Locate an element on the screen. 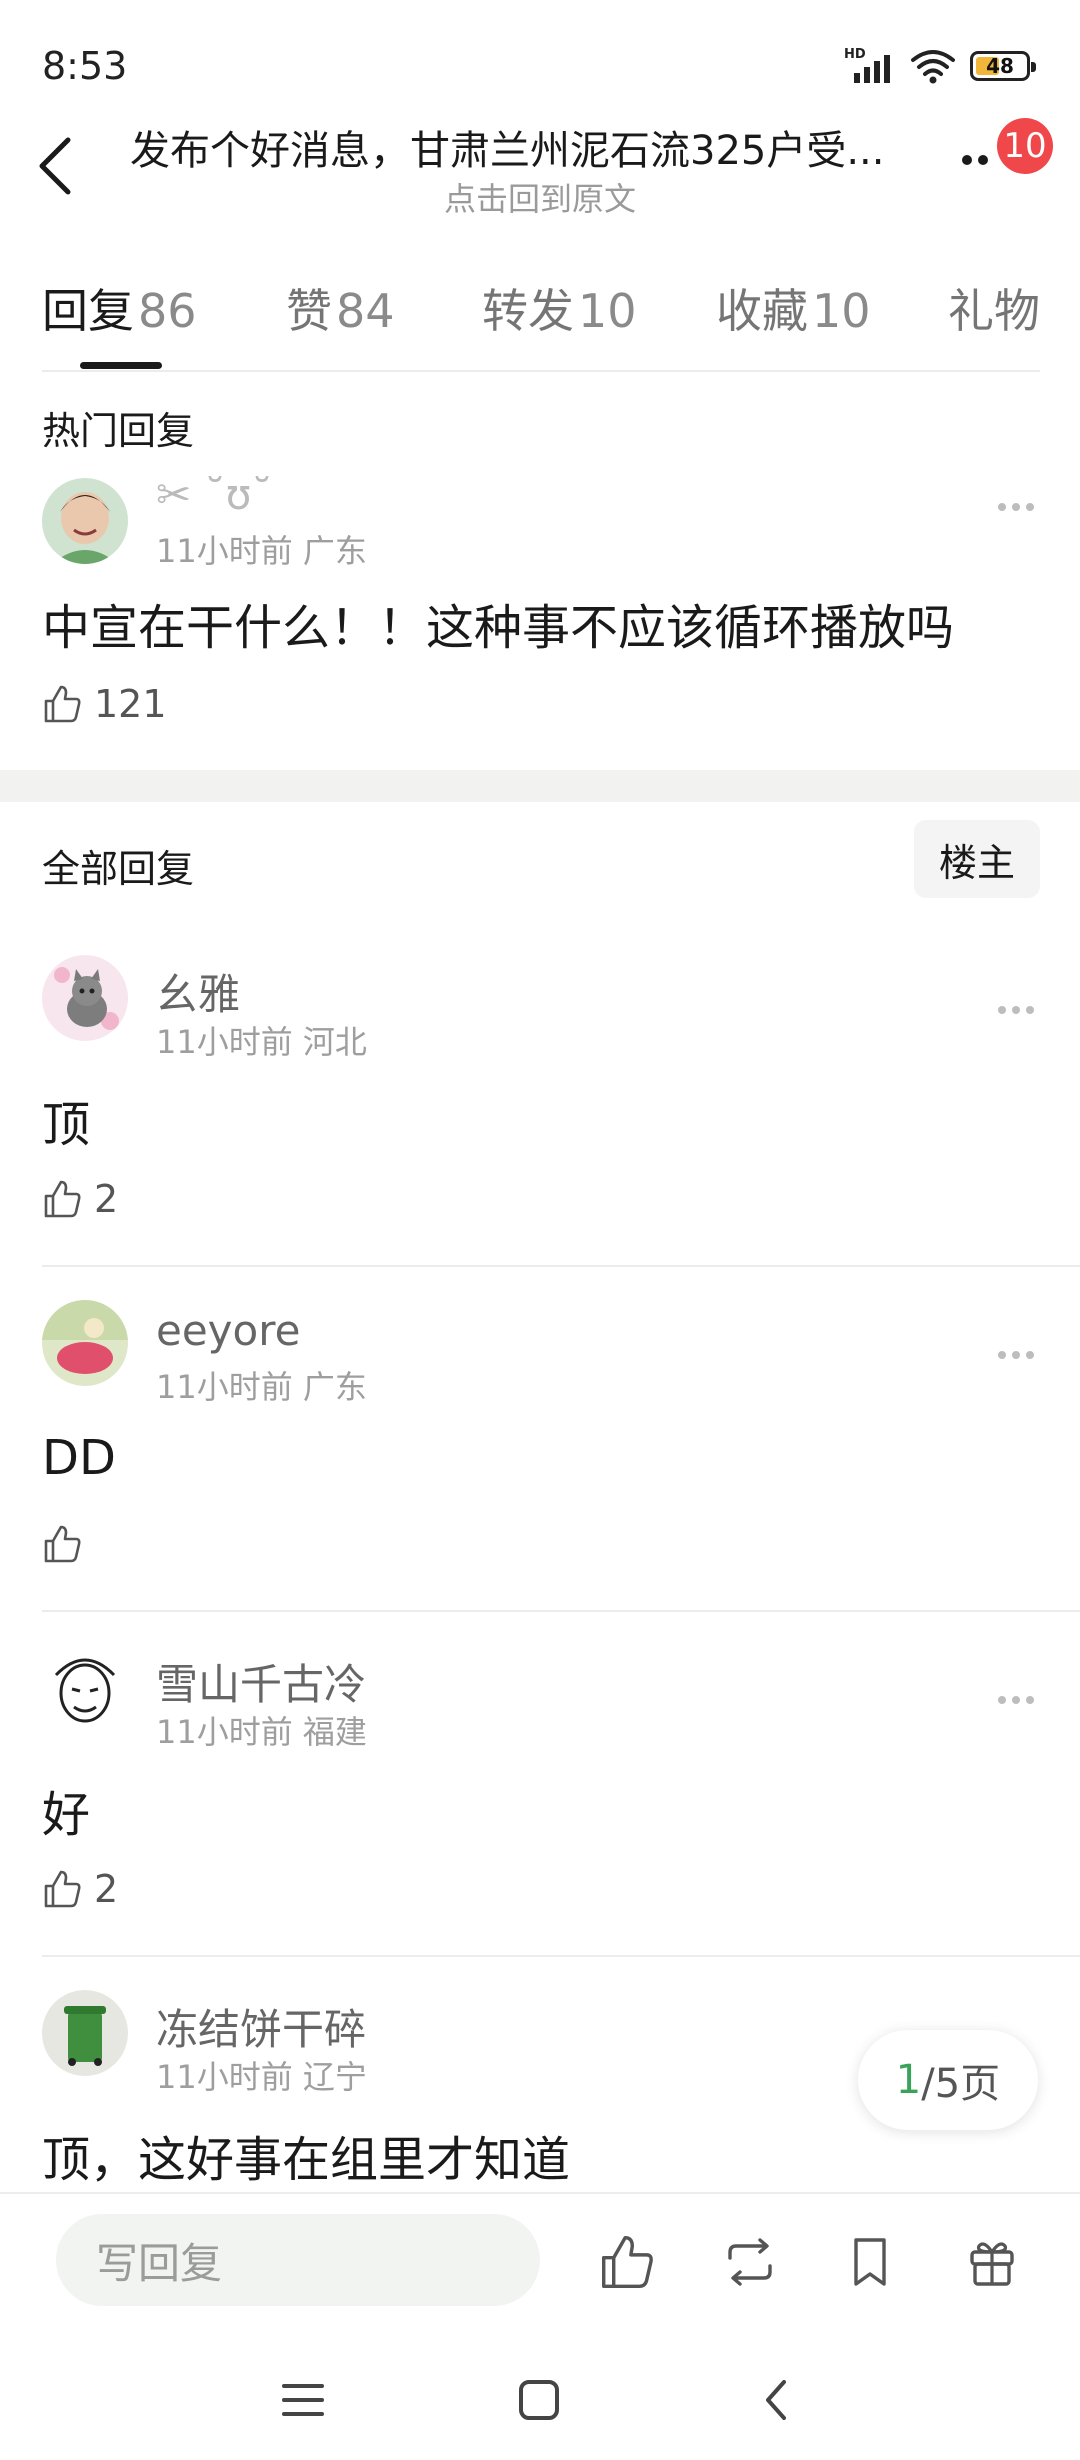 The height and width of the screenshot is (2460, 1080). list-item: 雪山千古冷 11小时前 福建 好 2 is located at coordinates (540, 1795).